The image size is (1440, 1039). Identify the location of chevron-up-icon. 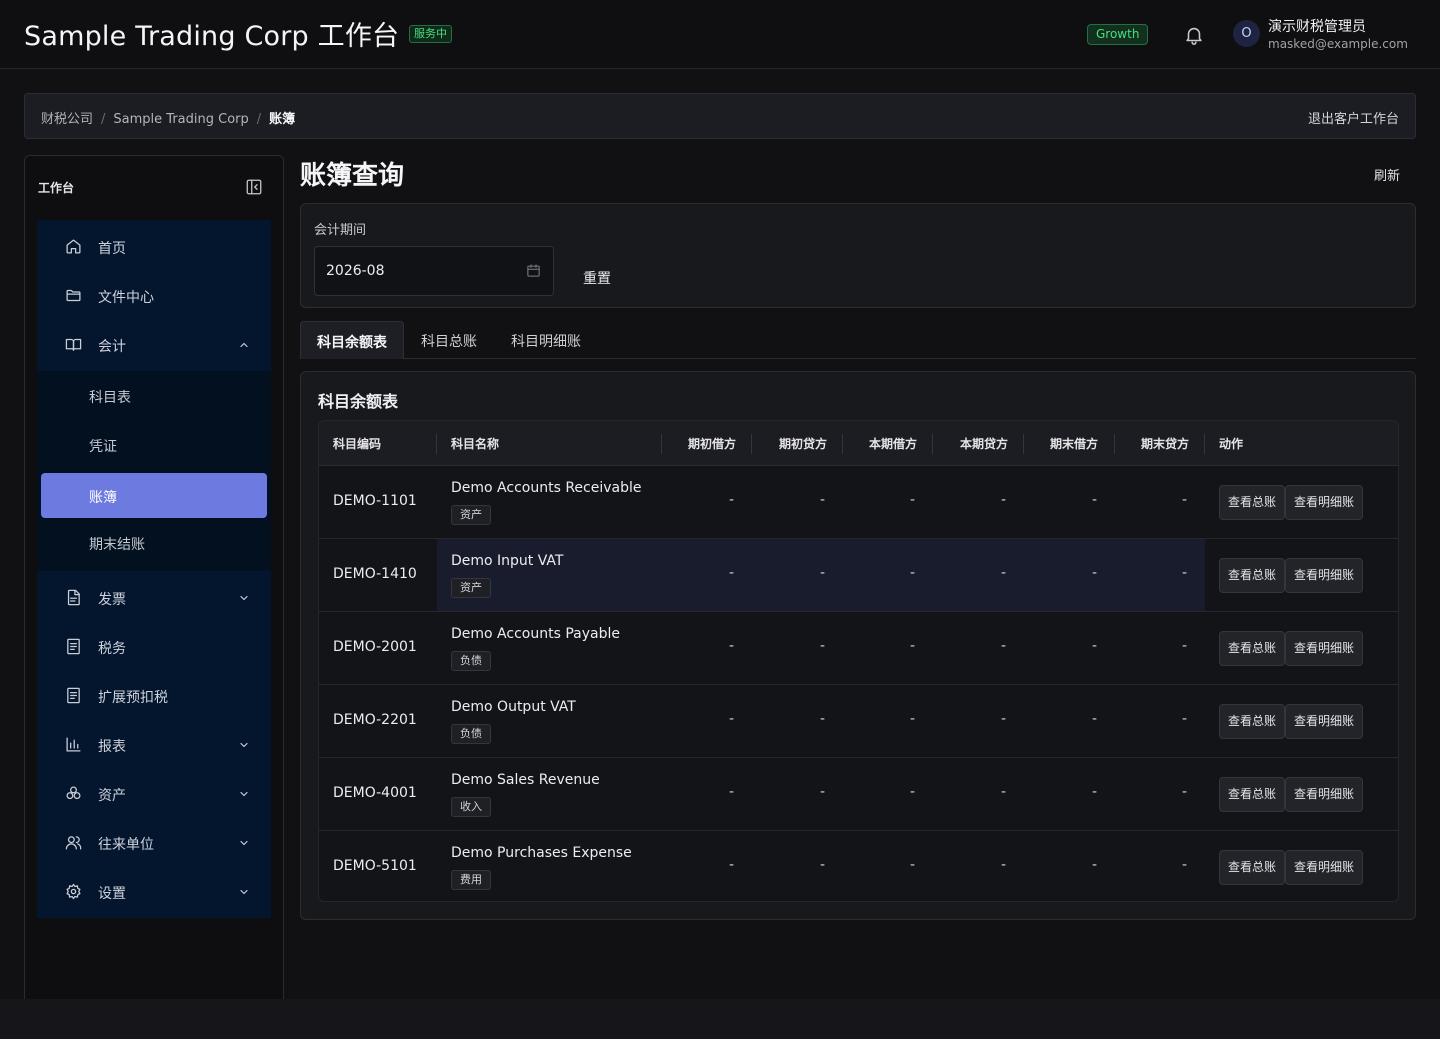
(244, 345).